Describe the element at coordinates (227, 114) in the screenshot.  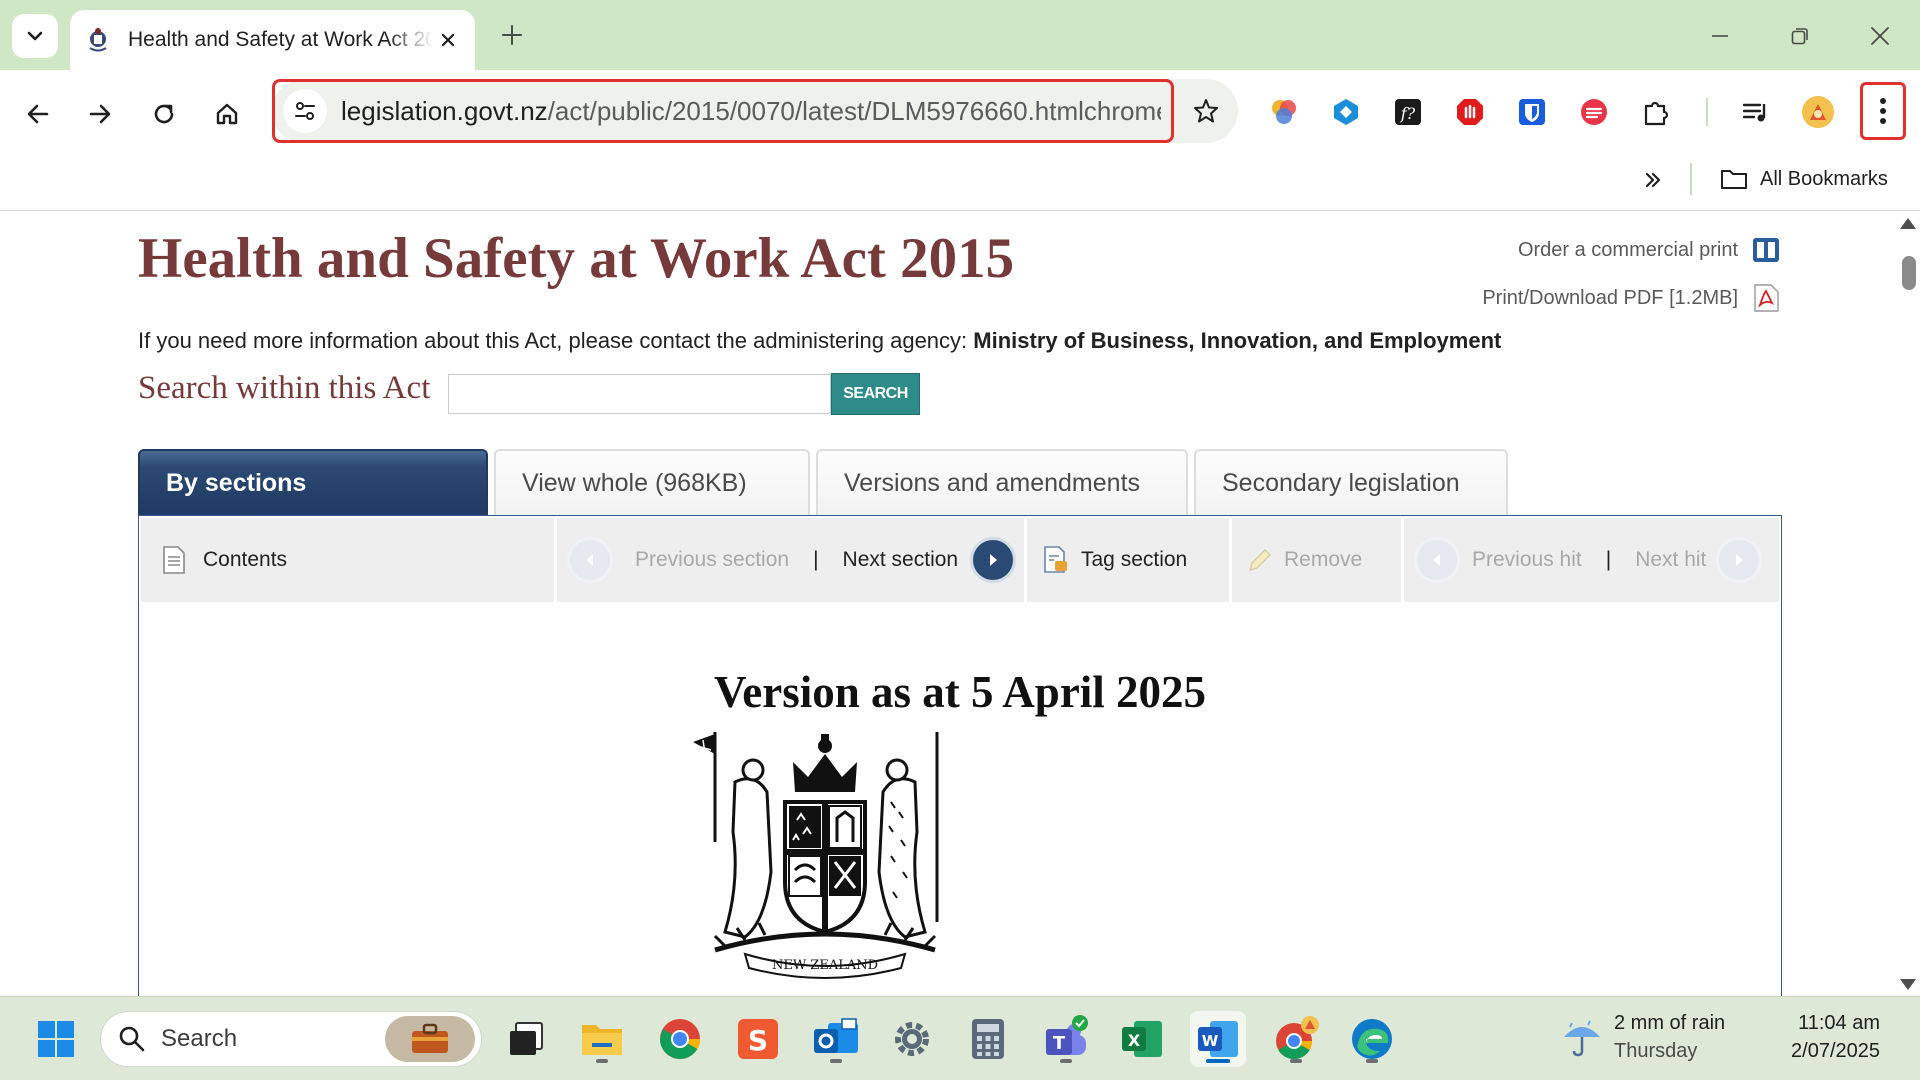
I see `home-button` at that location.